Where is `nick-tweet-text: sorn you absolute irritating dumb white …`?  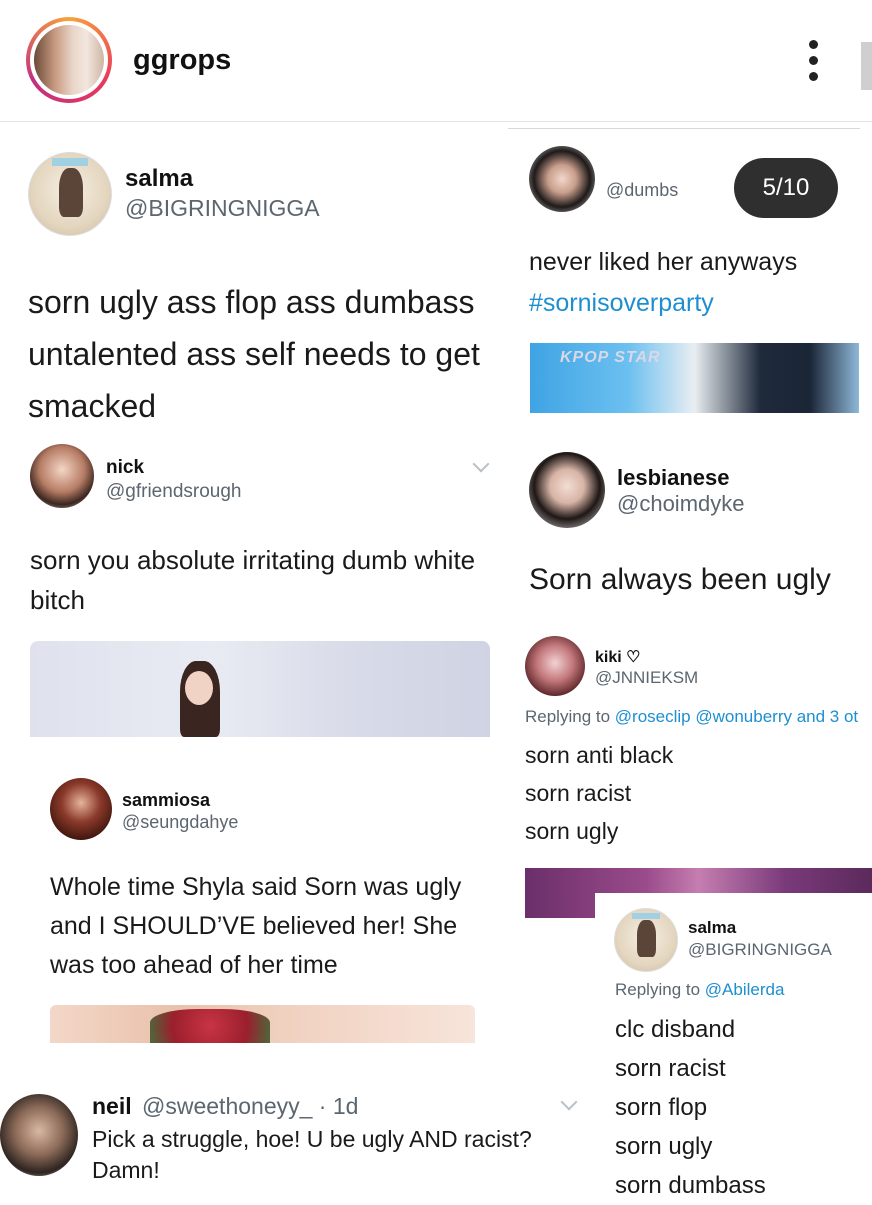 nick-tweet-text: sorn you absolute irritating dumb white … is located at coordinates (253, 580).